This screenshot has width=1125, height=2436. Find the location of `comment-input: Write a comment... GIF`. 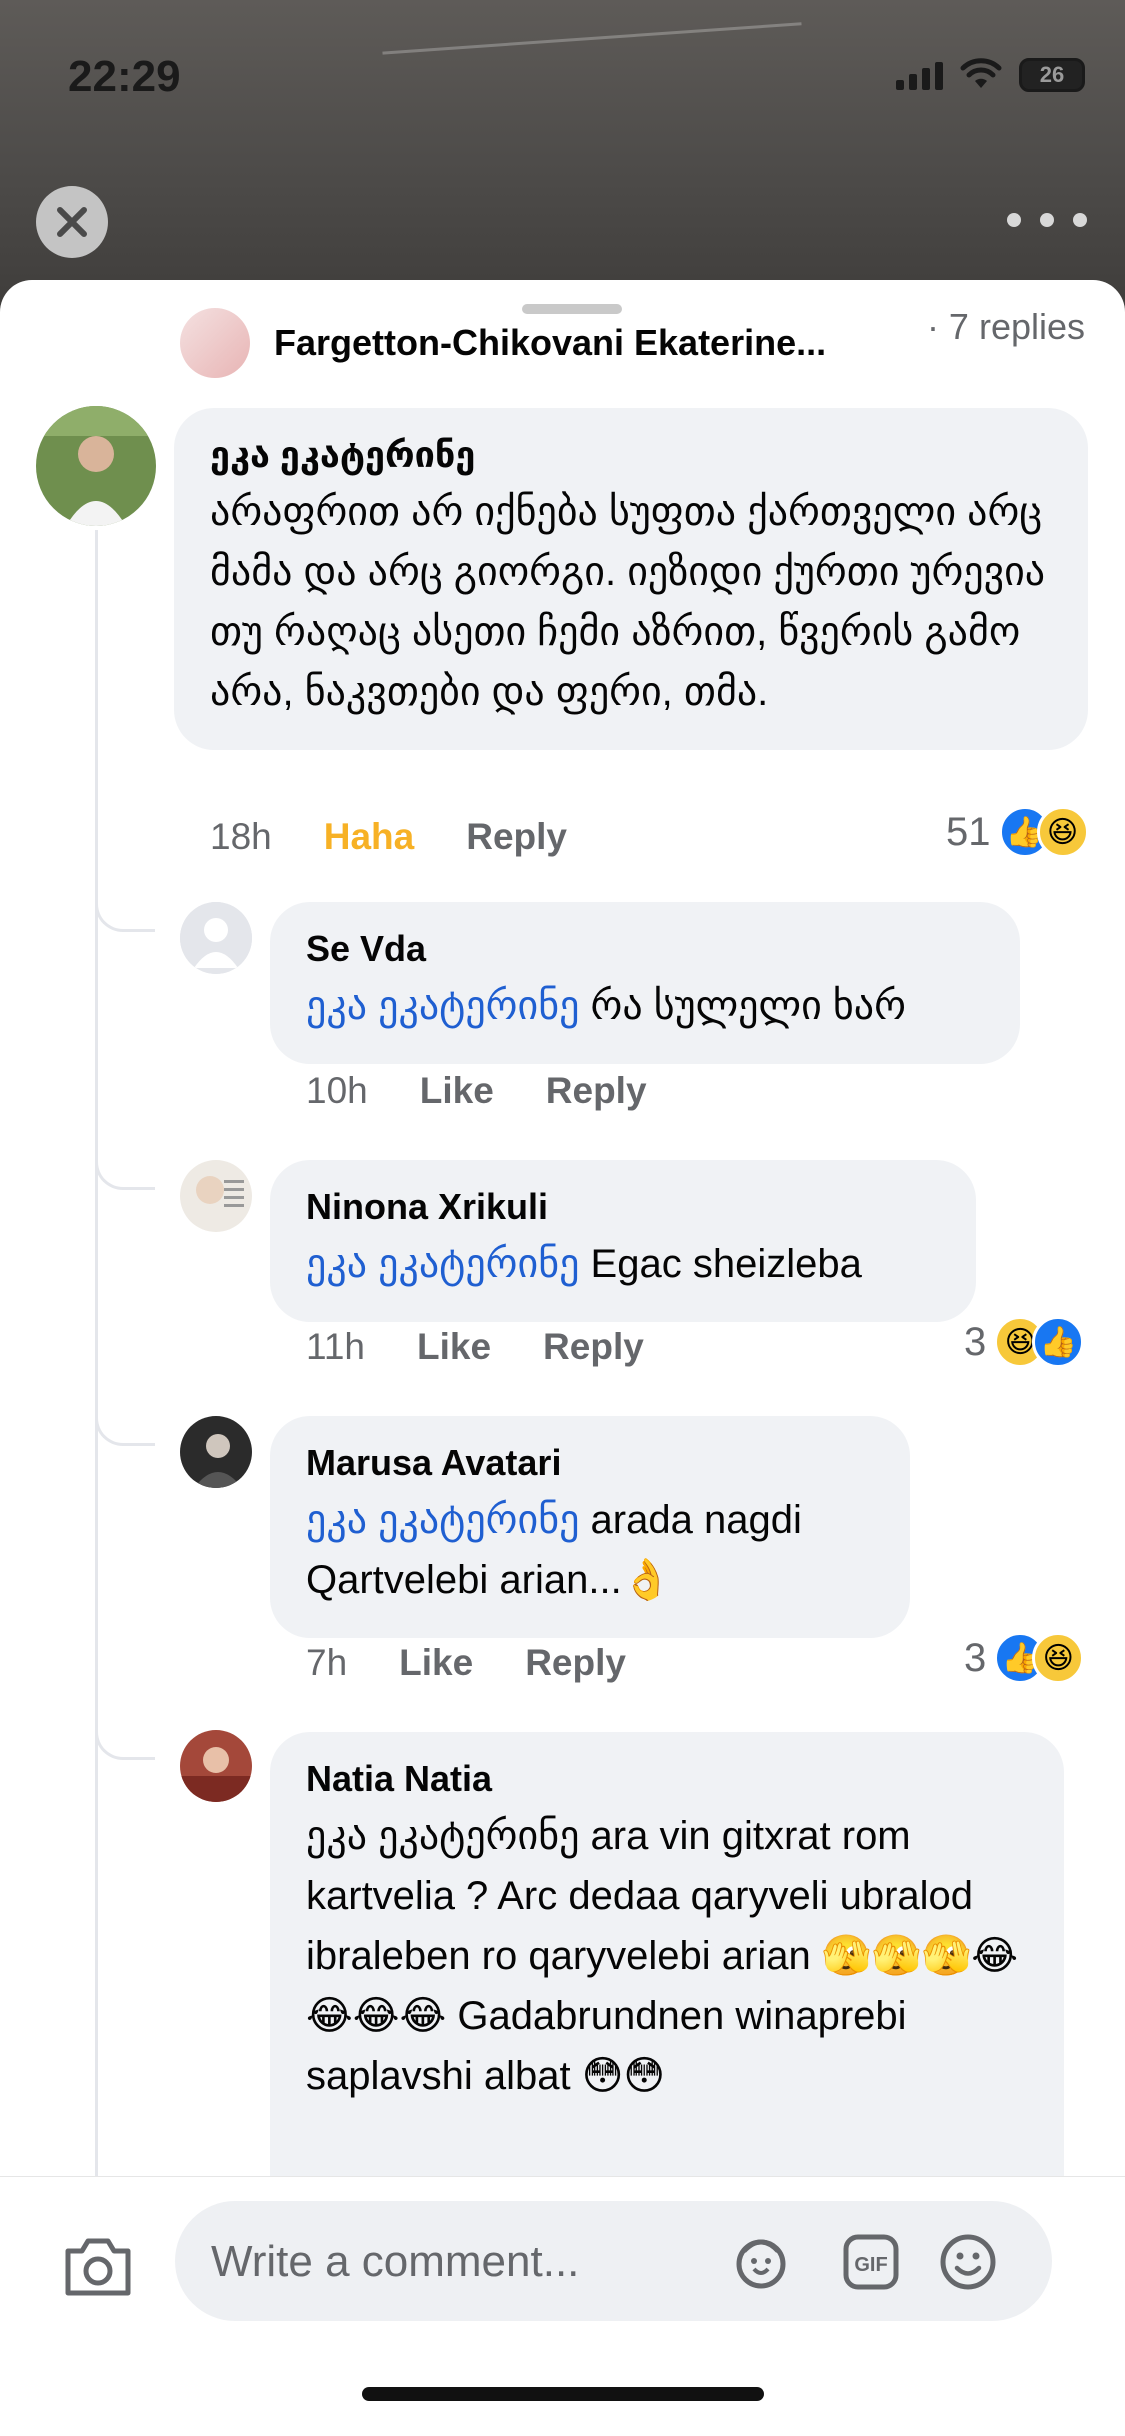

comment-input: Write a comment... GIF is located at coordinates (613, 2261).